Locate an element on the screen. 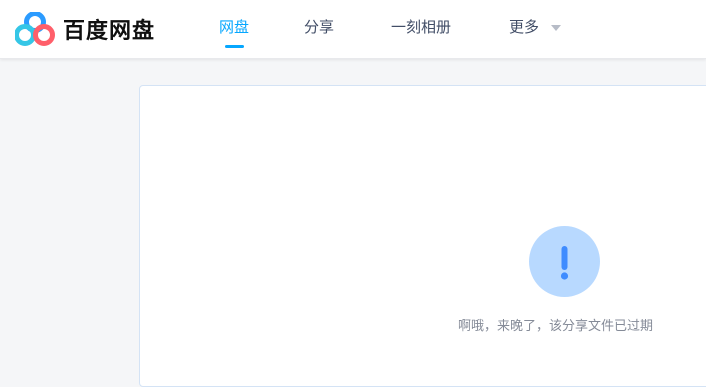 This screenshot has width=706, height=387. nav-tab-netdisk: 网盘 is located at coordinates (234, 27).